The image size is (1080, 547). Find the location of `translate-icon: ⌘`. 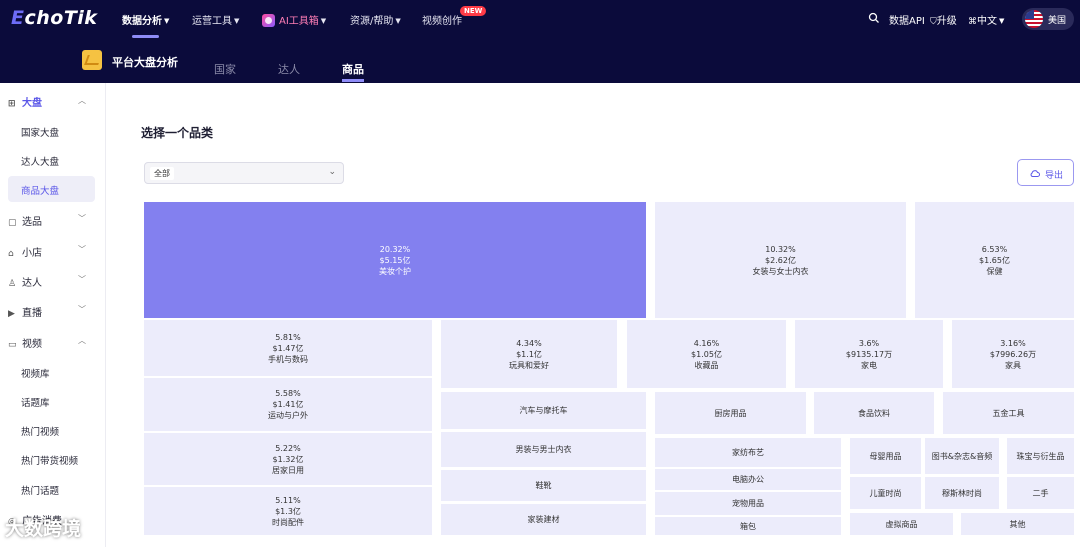

translate-icon: ⌘ is located at coordinates (972, 22).